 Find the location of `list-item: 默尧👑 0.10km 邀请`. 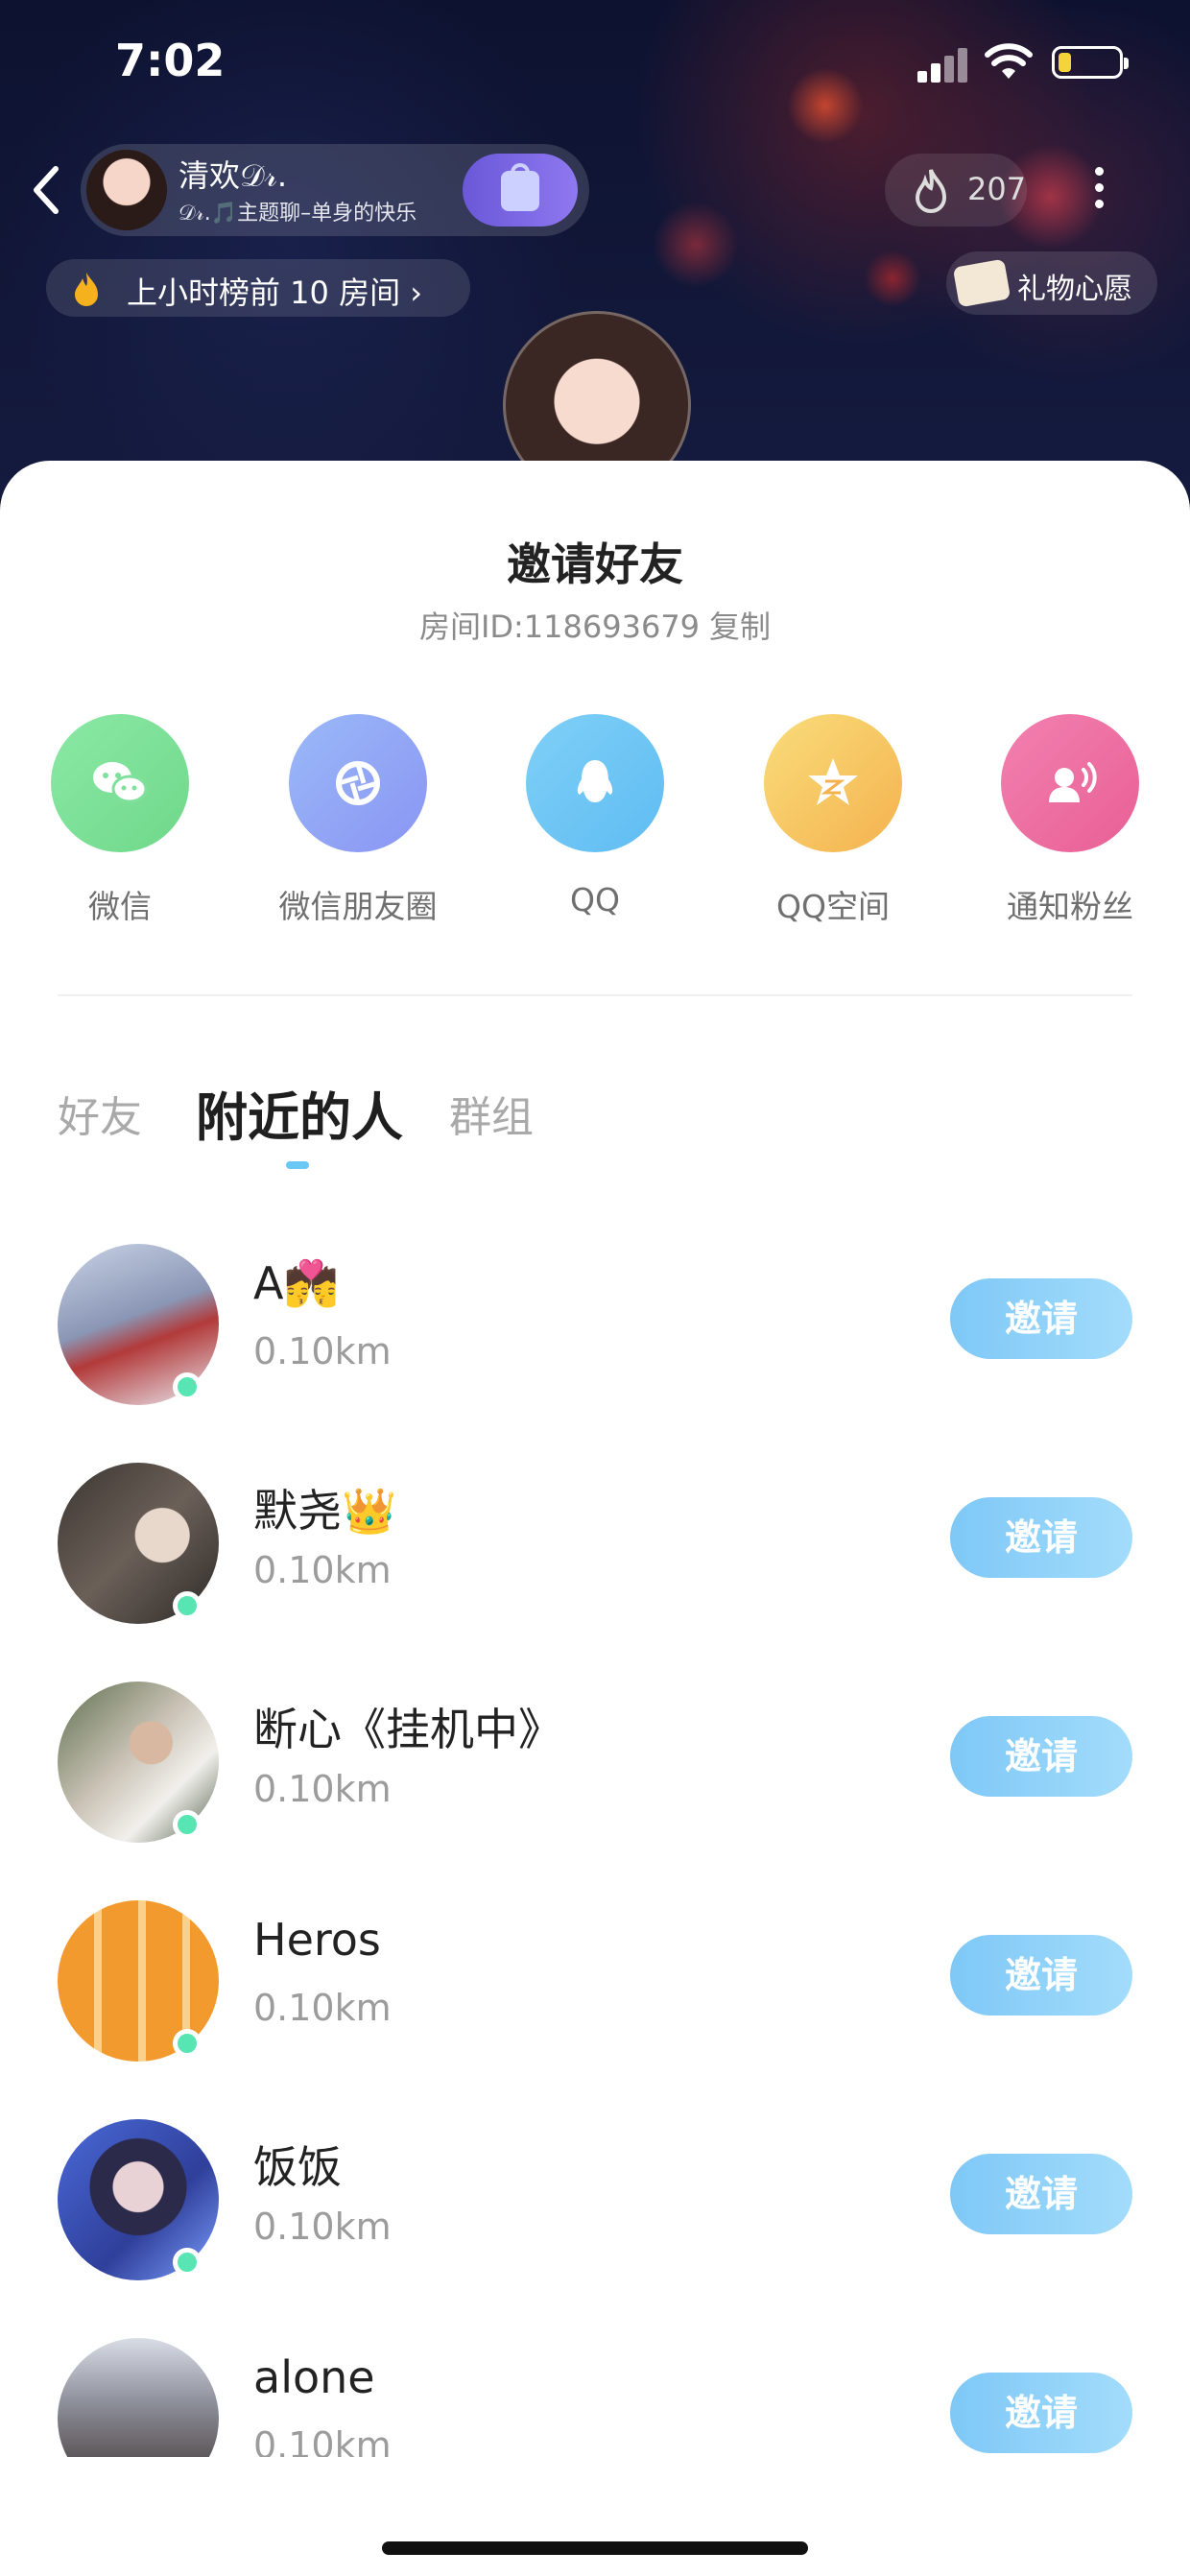

list-item: 默尧👑 0.10km 邀请 is located at coordinates (595, 1566).